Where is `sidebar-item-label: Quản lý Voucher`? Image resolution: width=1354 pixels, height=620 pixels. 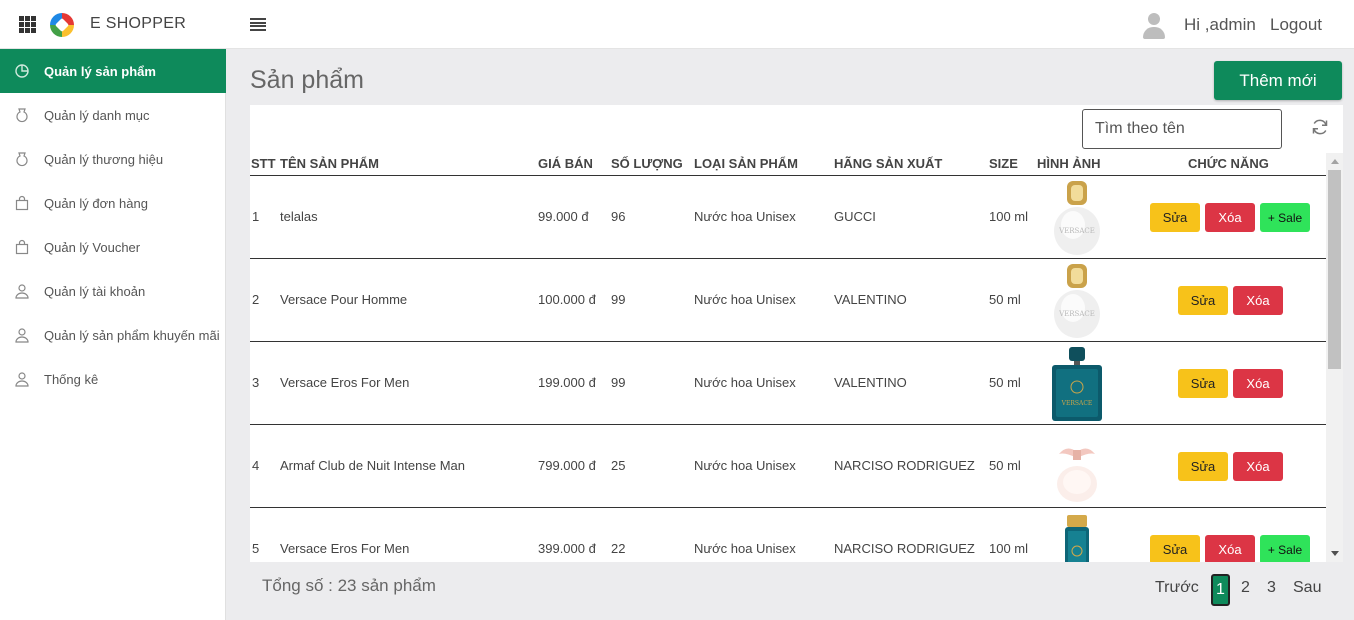 sidebar-item-label: Quản lý Voucher is located at coordinates (92, 247).